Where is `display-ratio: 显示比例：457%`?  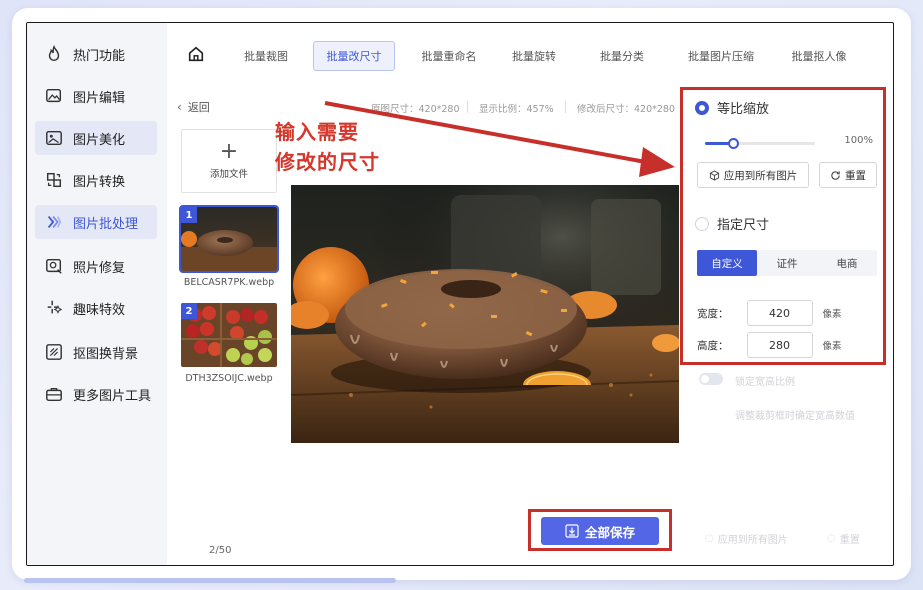
display-ratio: 显示比例：457% is located at coordinates (516, 109).